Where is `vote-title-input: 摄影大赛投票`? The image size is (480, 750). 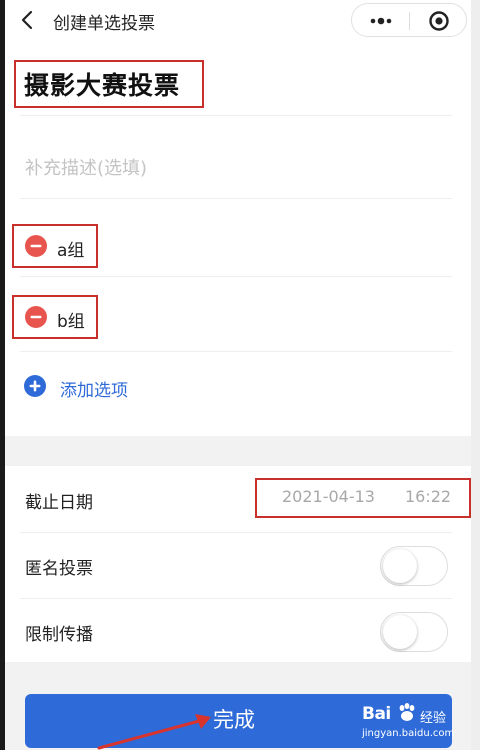 vote-title-input: 摄影大赛投票 is located at coordinates (102, 84).